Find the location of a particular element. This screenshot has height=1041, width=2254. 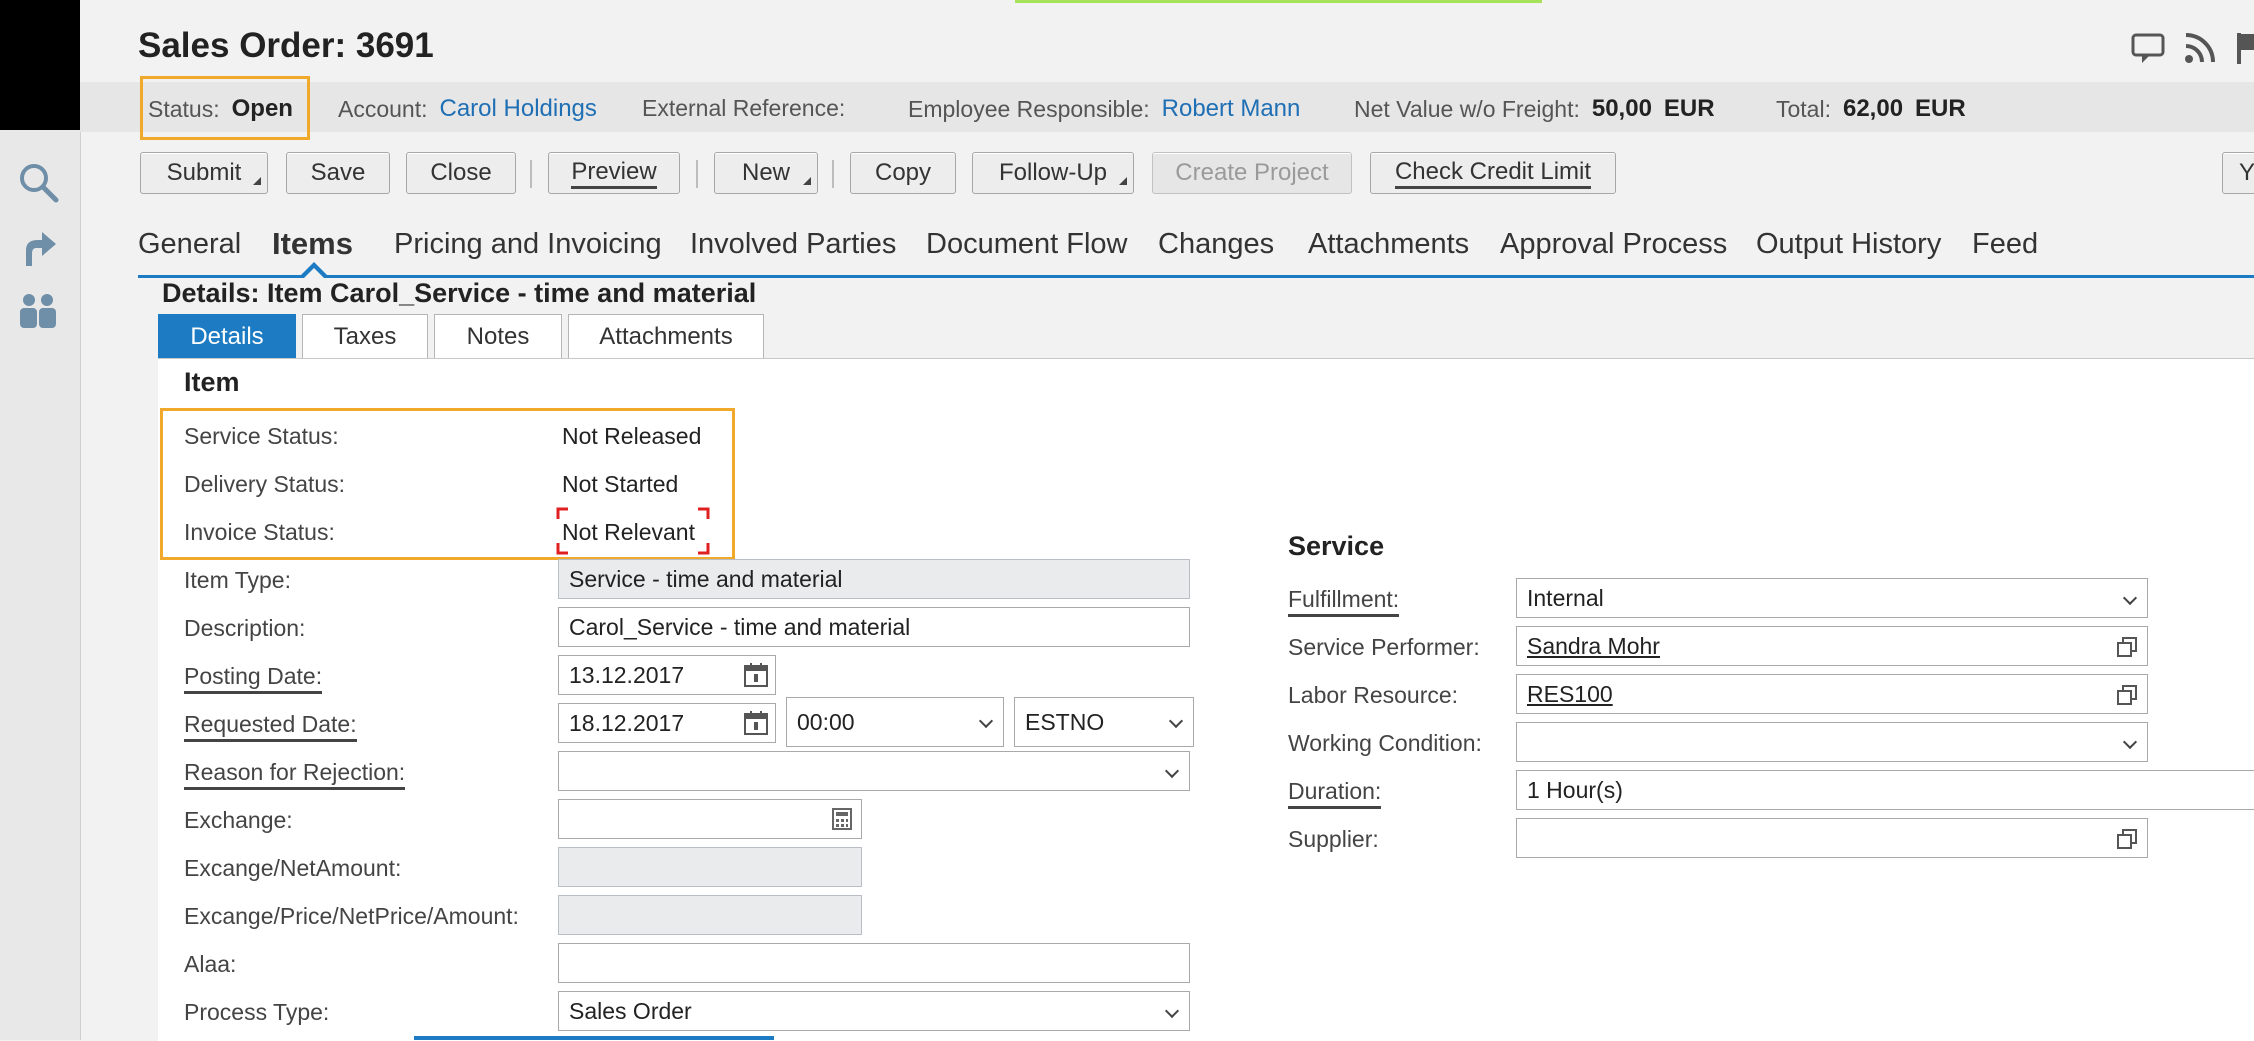

requested-date-input: 18.12.2017 is located at coordinates (667, 723).